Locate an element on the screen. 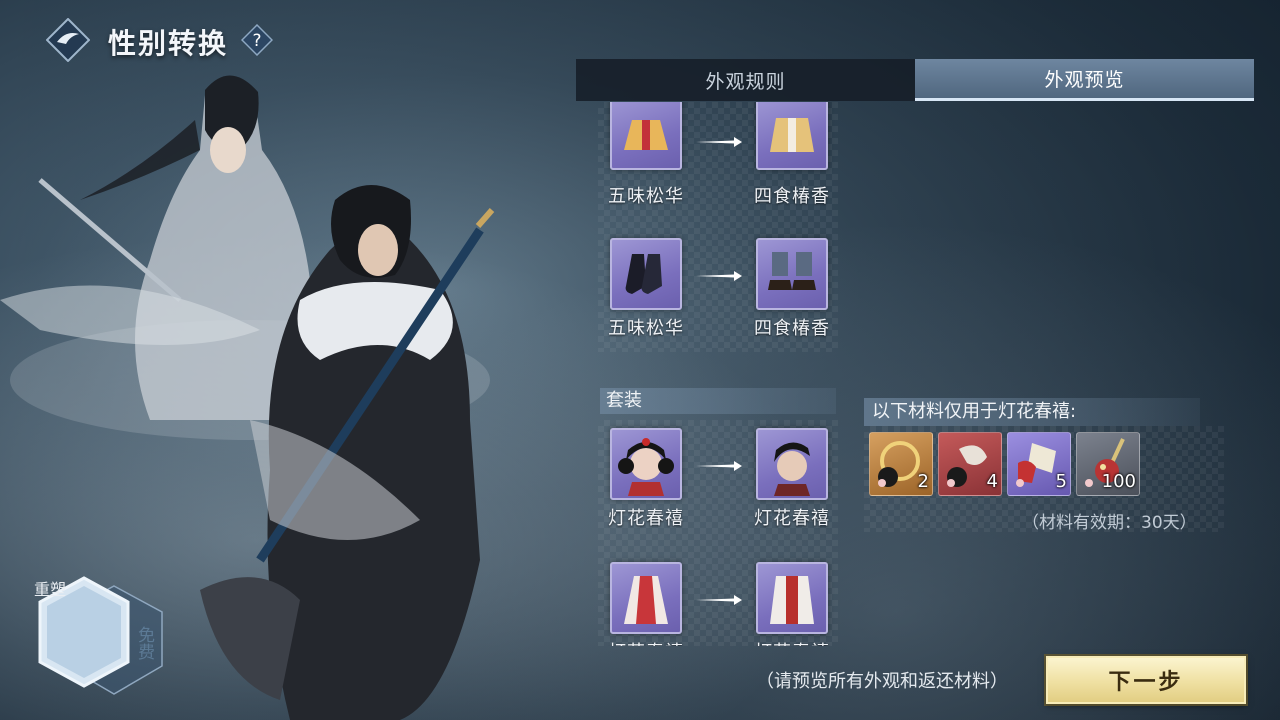 Image resolution: width=1280 pixels, height=720 pixels. badge-free-label: 免费 is located at coordinates (144, 643).